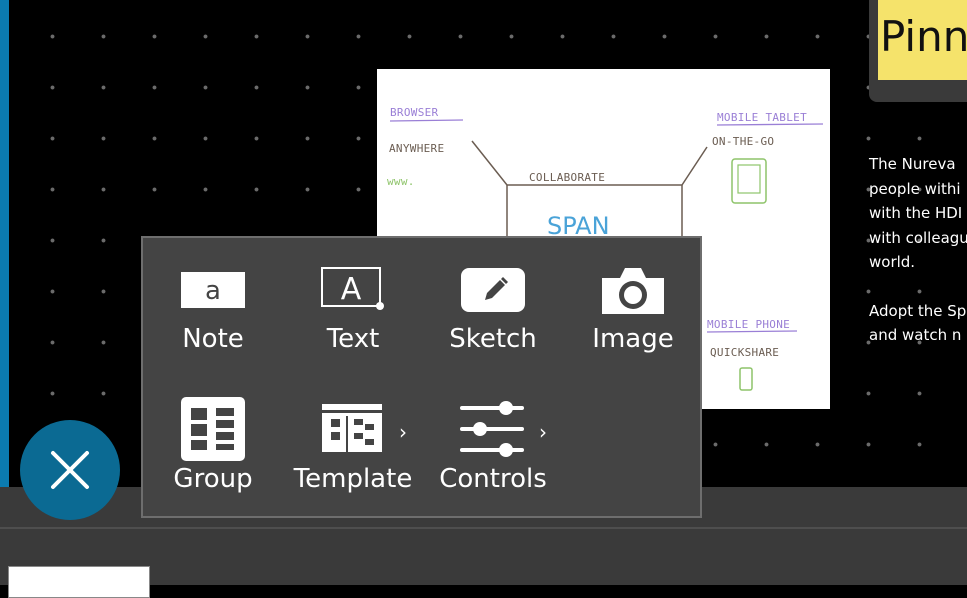  What do you see at coordinates (213, 339) in the screenshot?
I see `add-note-label: Note` at bounding box center [213, 339].